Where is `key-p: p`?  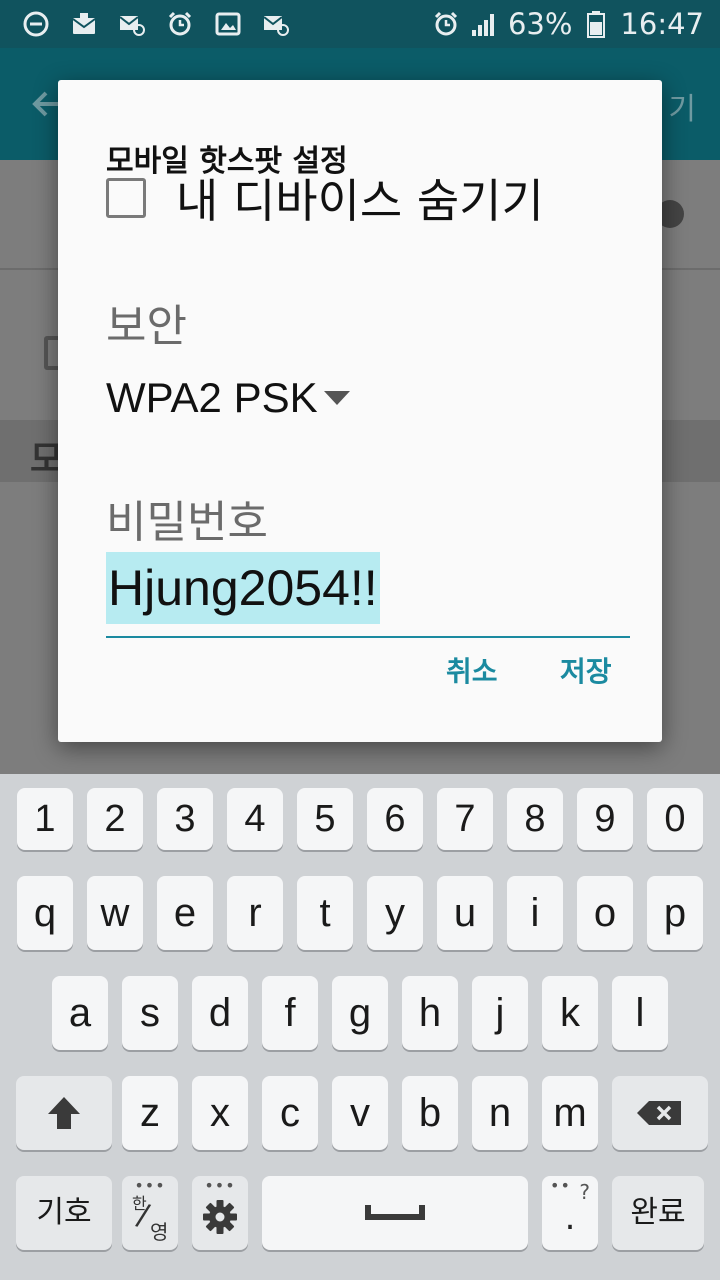 key-p: p is located at coordinates (675, 913).